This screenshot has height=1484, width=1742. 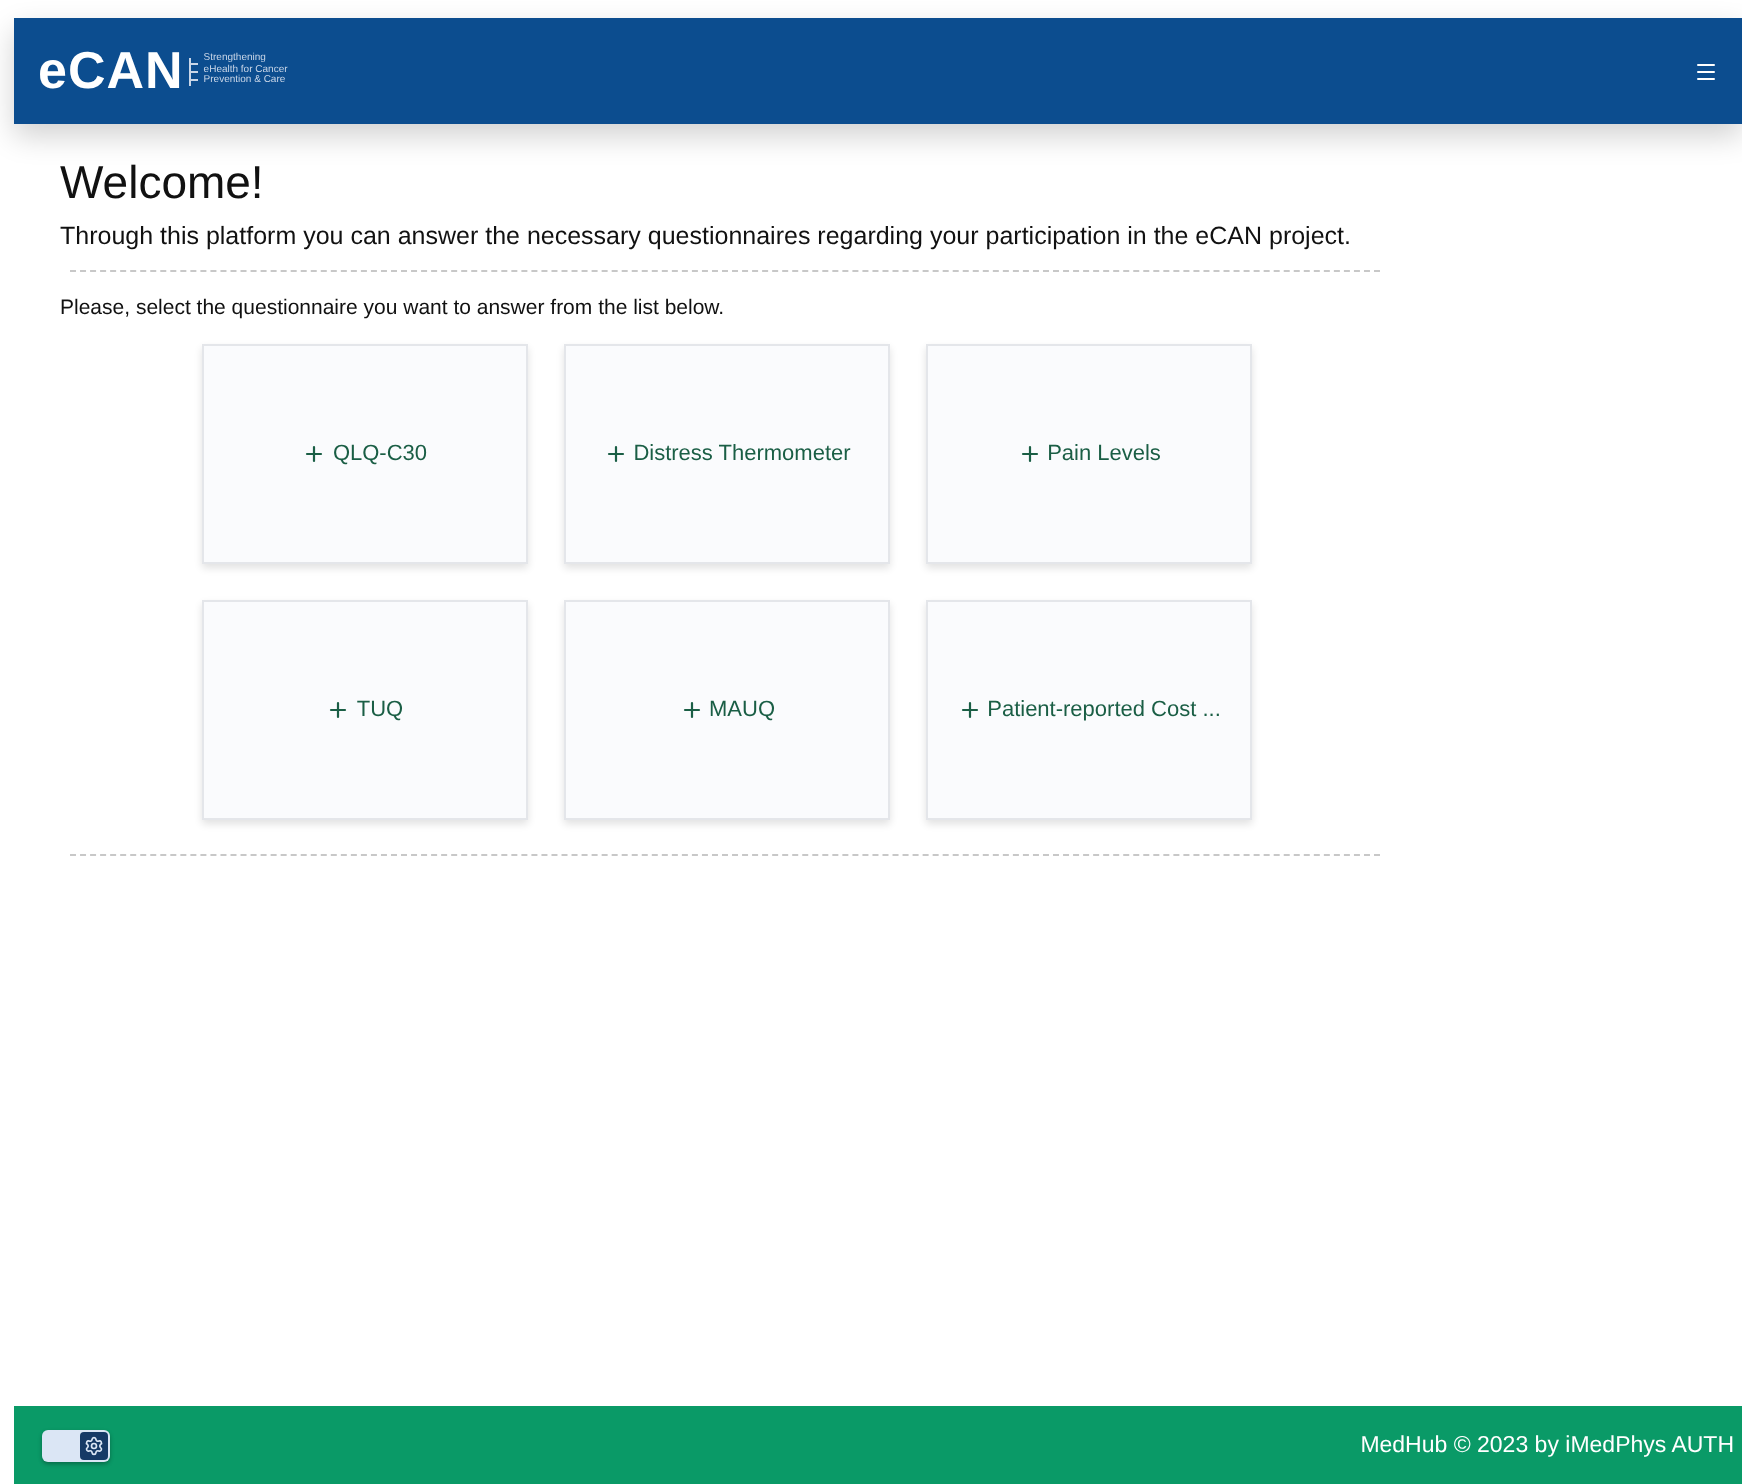 What do you see at coordinates (163, 183) in the screenshot?
I see `welcome-title: Welcome!` at bounding box center [163, 183].